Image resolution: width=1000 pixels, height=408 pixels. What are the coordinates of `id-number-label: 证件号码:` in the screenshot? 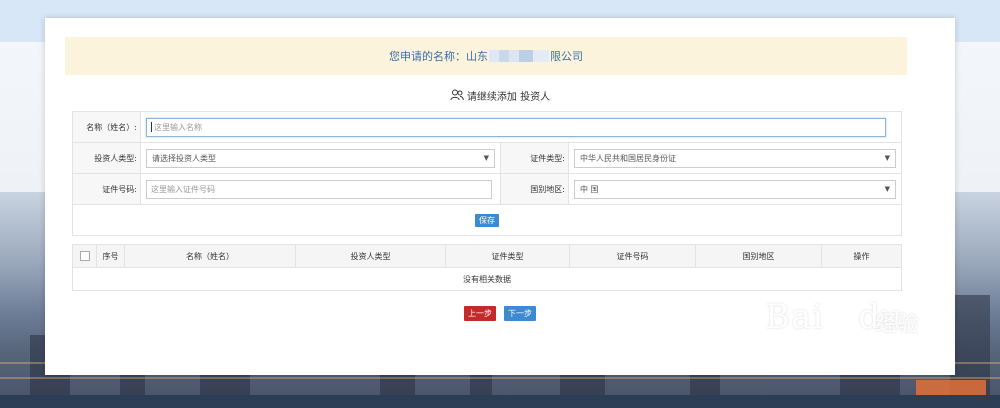 It's located at (107, 189).